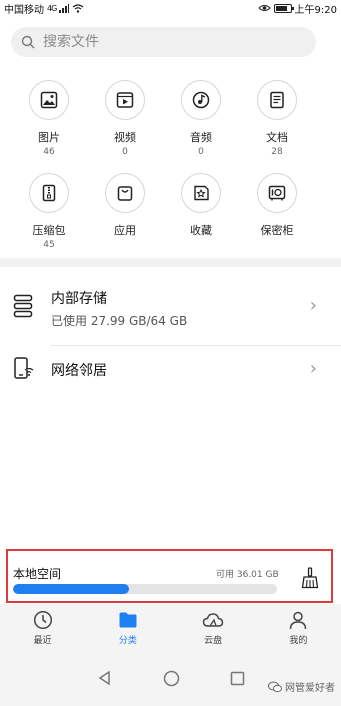 Image resolution: width=341 pixels, height=706 pixels. What do you see at coordinates (49, 137) in the screenshot?
I see `category-label: 图片` at bounding box center [49, 137].